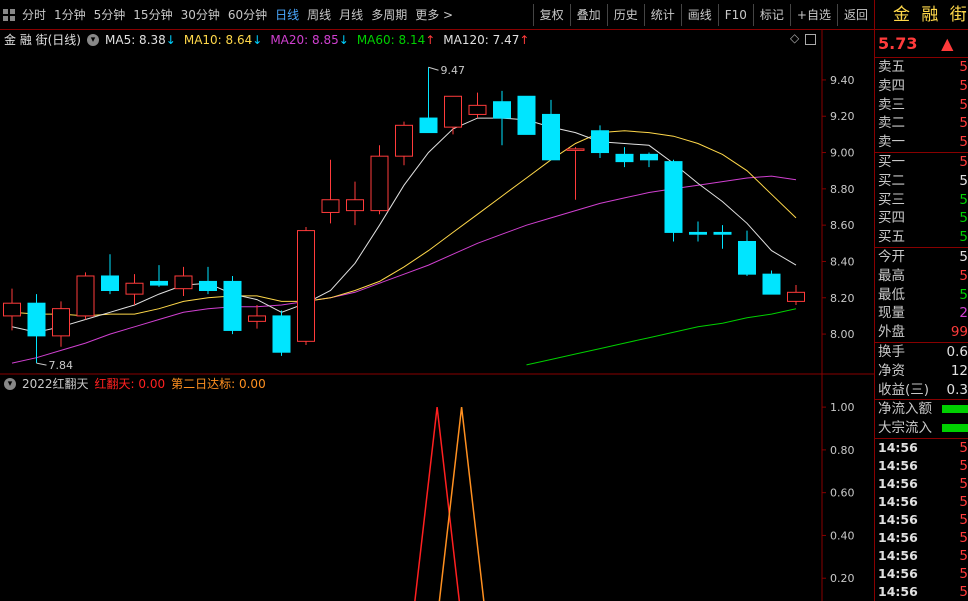 The height and width of the screenshot is (601, 968). I want to click on flow-row: 净流入额, so click(921, 409).